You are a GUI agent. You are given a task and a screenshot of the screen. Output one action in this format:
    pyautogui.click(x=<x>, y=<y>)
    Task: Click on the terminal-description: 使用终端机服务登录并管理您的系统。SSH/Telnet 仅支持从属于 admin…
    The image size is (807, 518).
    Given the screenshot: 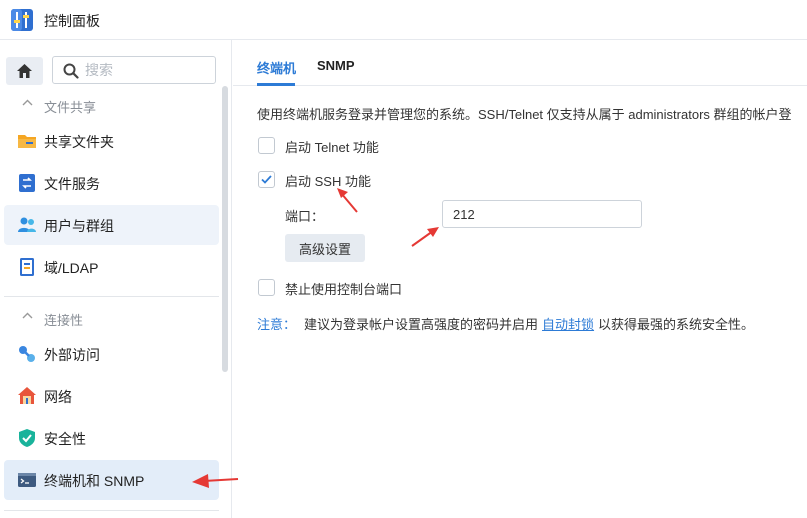 What is the action you would take?
    pyautogui.click(x=524, y=114)
    